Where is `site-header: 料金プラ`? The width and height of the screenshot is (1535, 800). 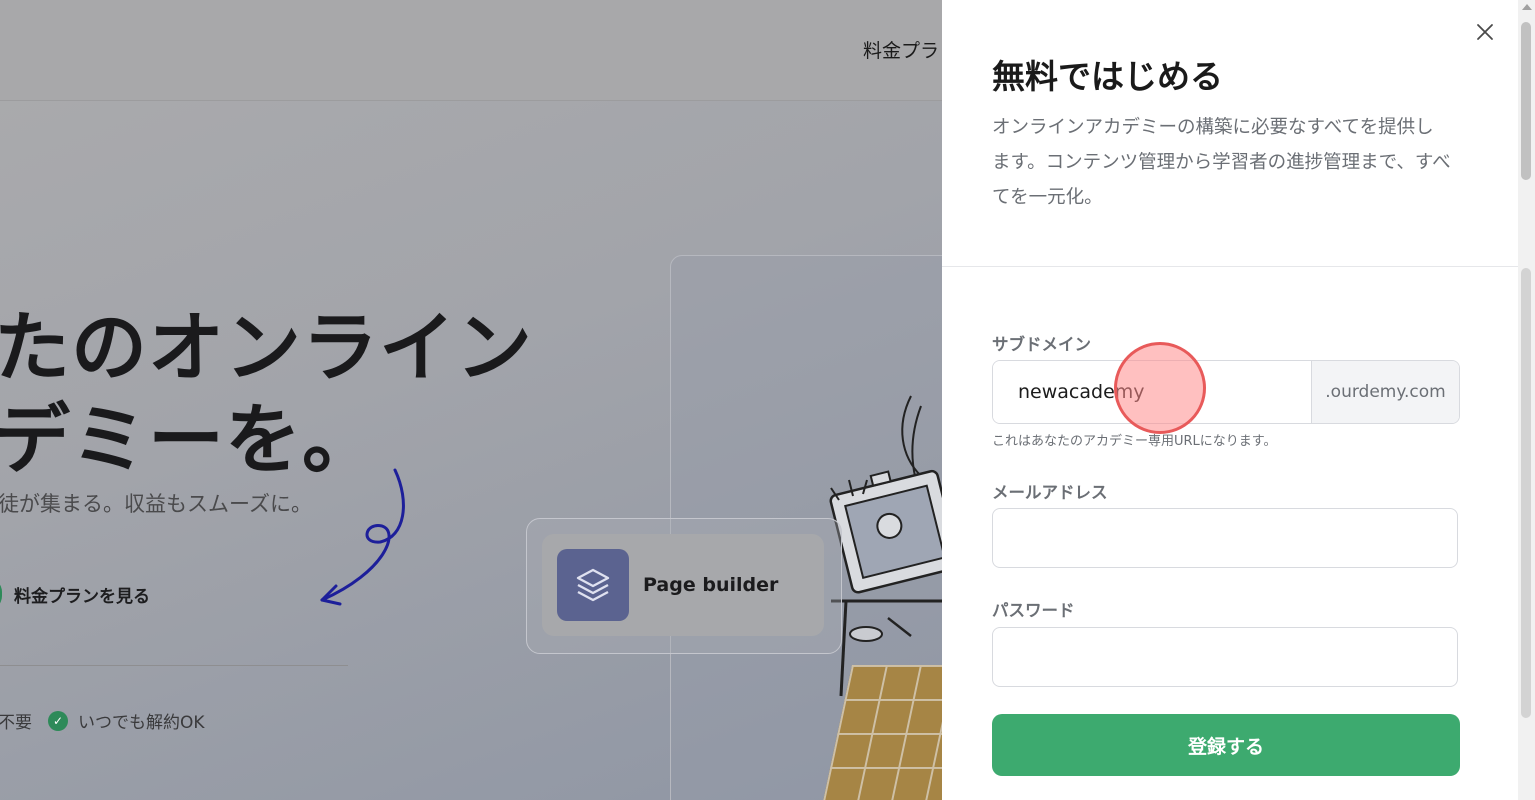 site-header: 料金プラ is located at coordinates (471, 50).